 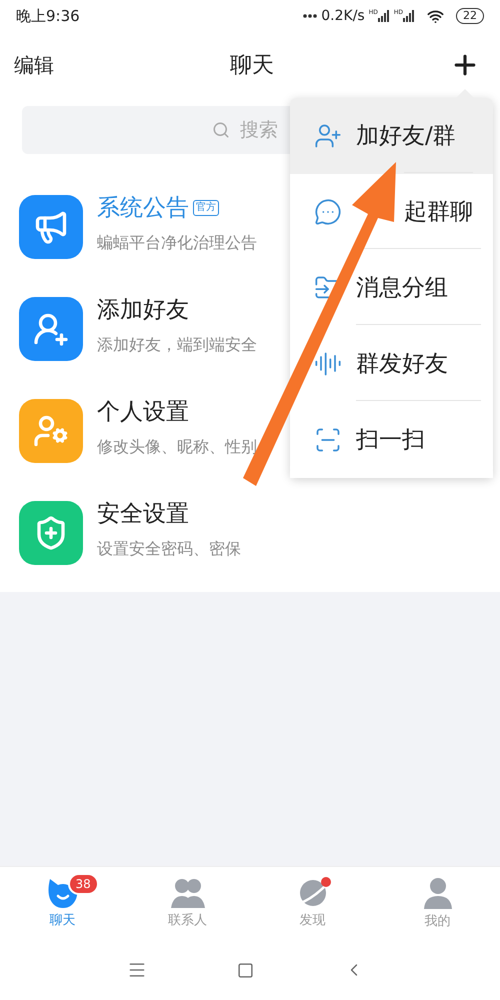 What do you see at coordinates (51, 227) in the screenshot?
I see `megaphone-icon` at bounding box center [51, 227].